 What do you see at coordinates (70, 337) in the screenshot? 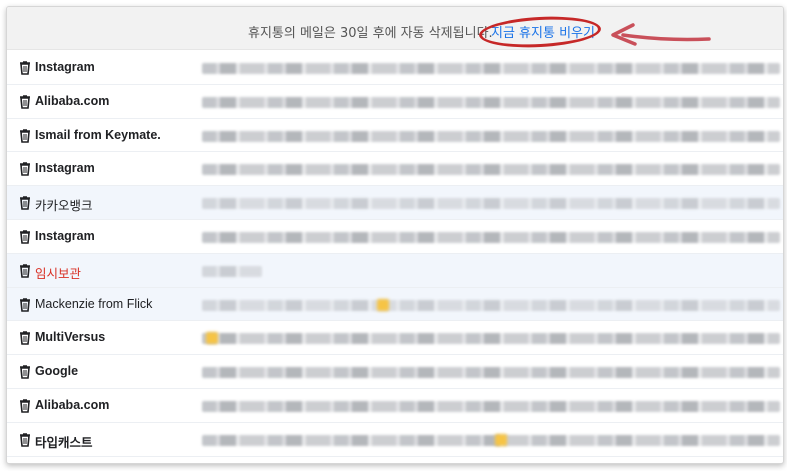
I see `email-sender: MultiVersus` at bounding box center [70, 337].